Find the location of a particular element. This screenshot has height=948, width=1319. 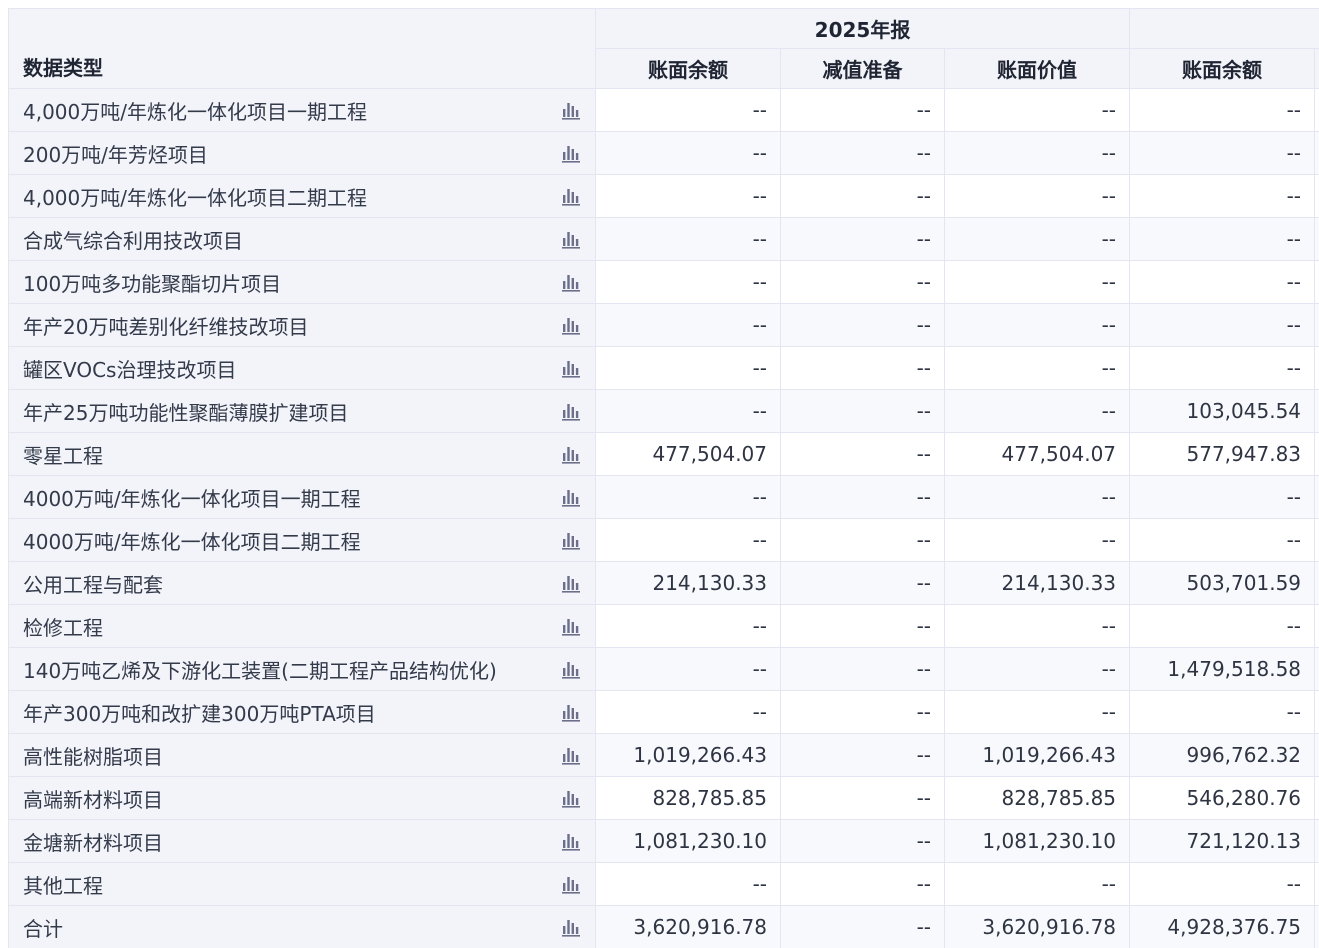

header-row-period: 数据类型 2025年报 is located at coordinates (663, 48).